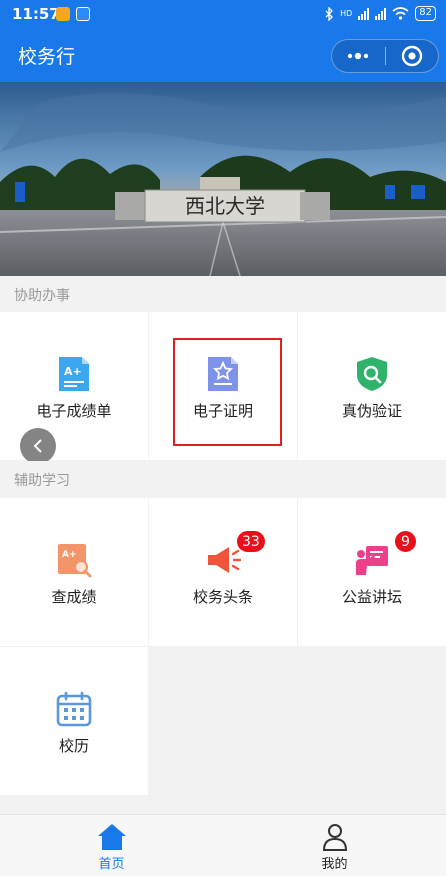 The height and width of the screenshot is (876, 446). I want to click on section-header-study: 辅助学习, so click(223, 479).